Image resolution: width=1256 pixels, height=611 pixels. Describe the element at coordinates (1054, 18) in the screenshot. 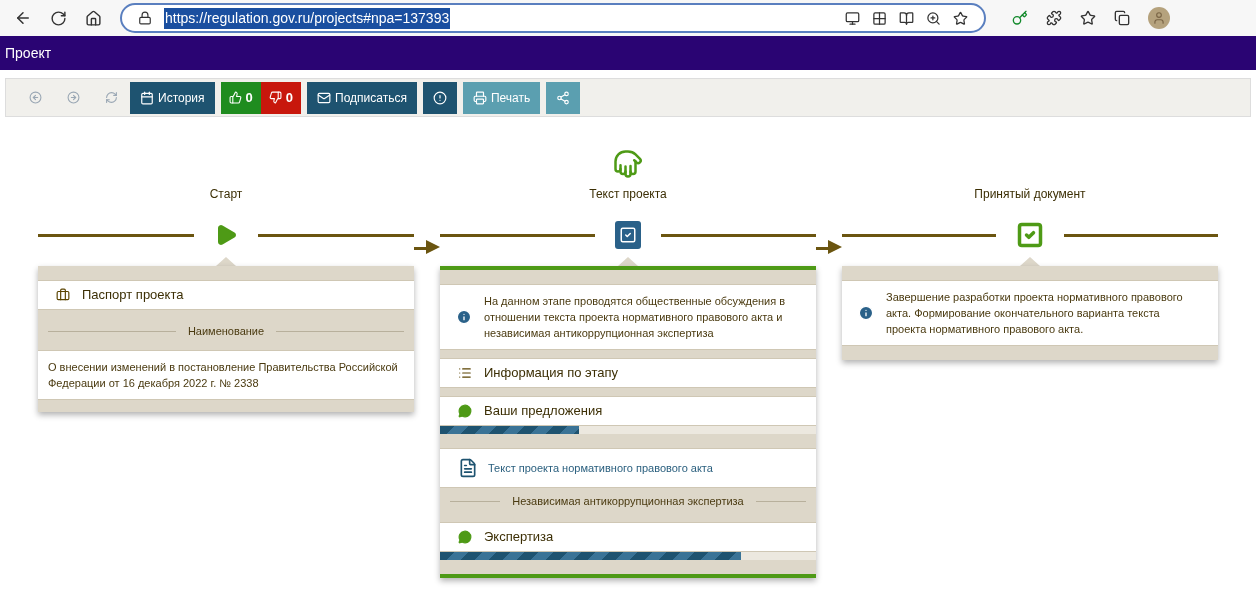

I see `extensions-icon` at that location.